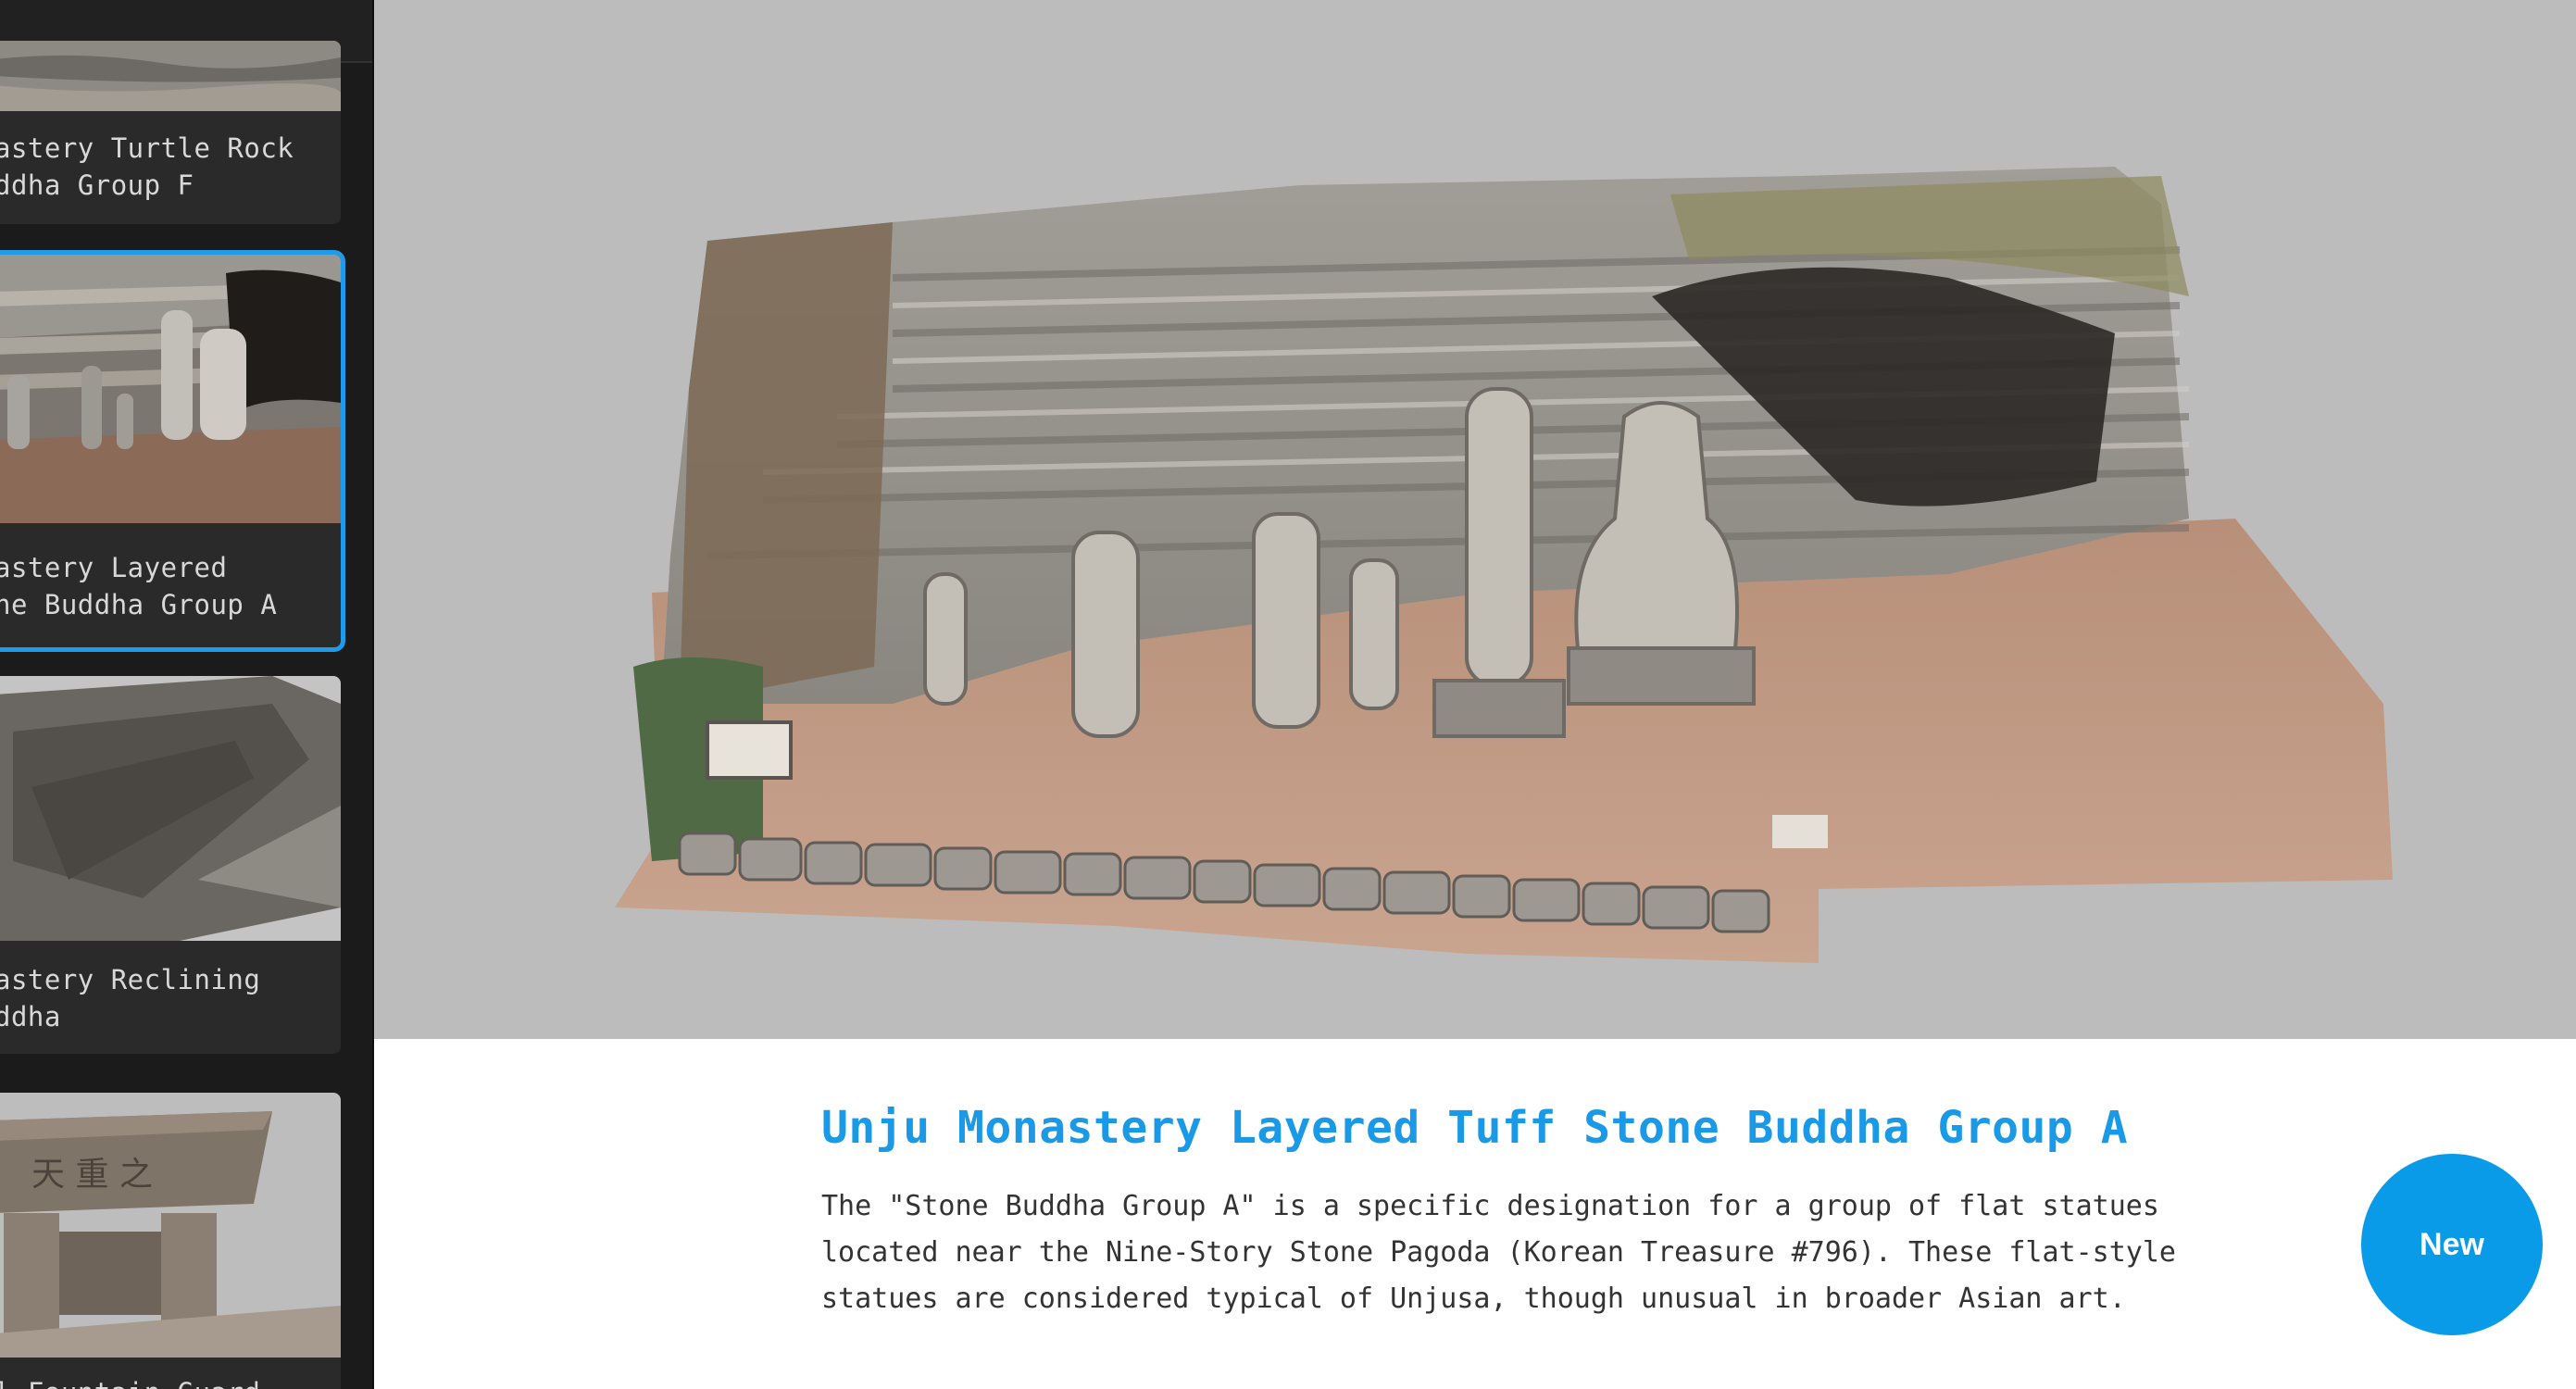  I want to click on model-card-title: astery Turtle Rock ddha Group F, so click(147, 166).